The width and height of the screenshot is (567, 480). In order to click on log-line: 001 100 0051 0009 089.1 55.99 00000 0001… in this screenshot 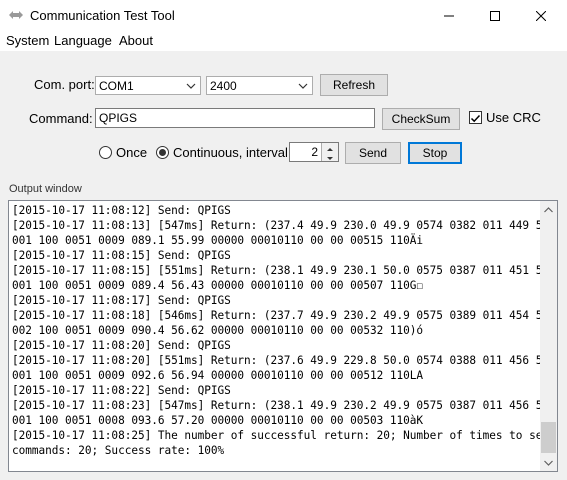, I will do `click(217, 240)`.